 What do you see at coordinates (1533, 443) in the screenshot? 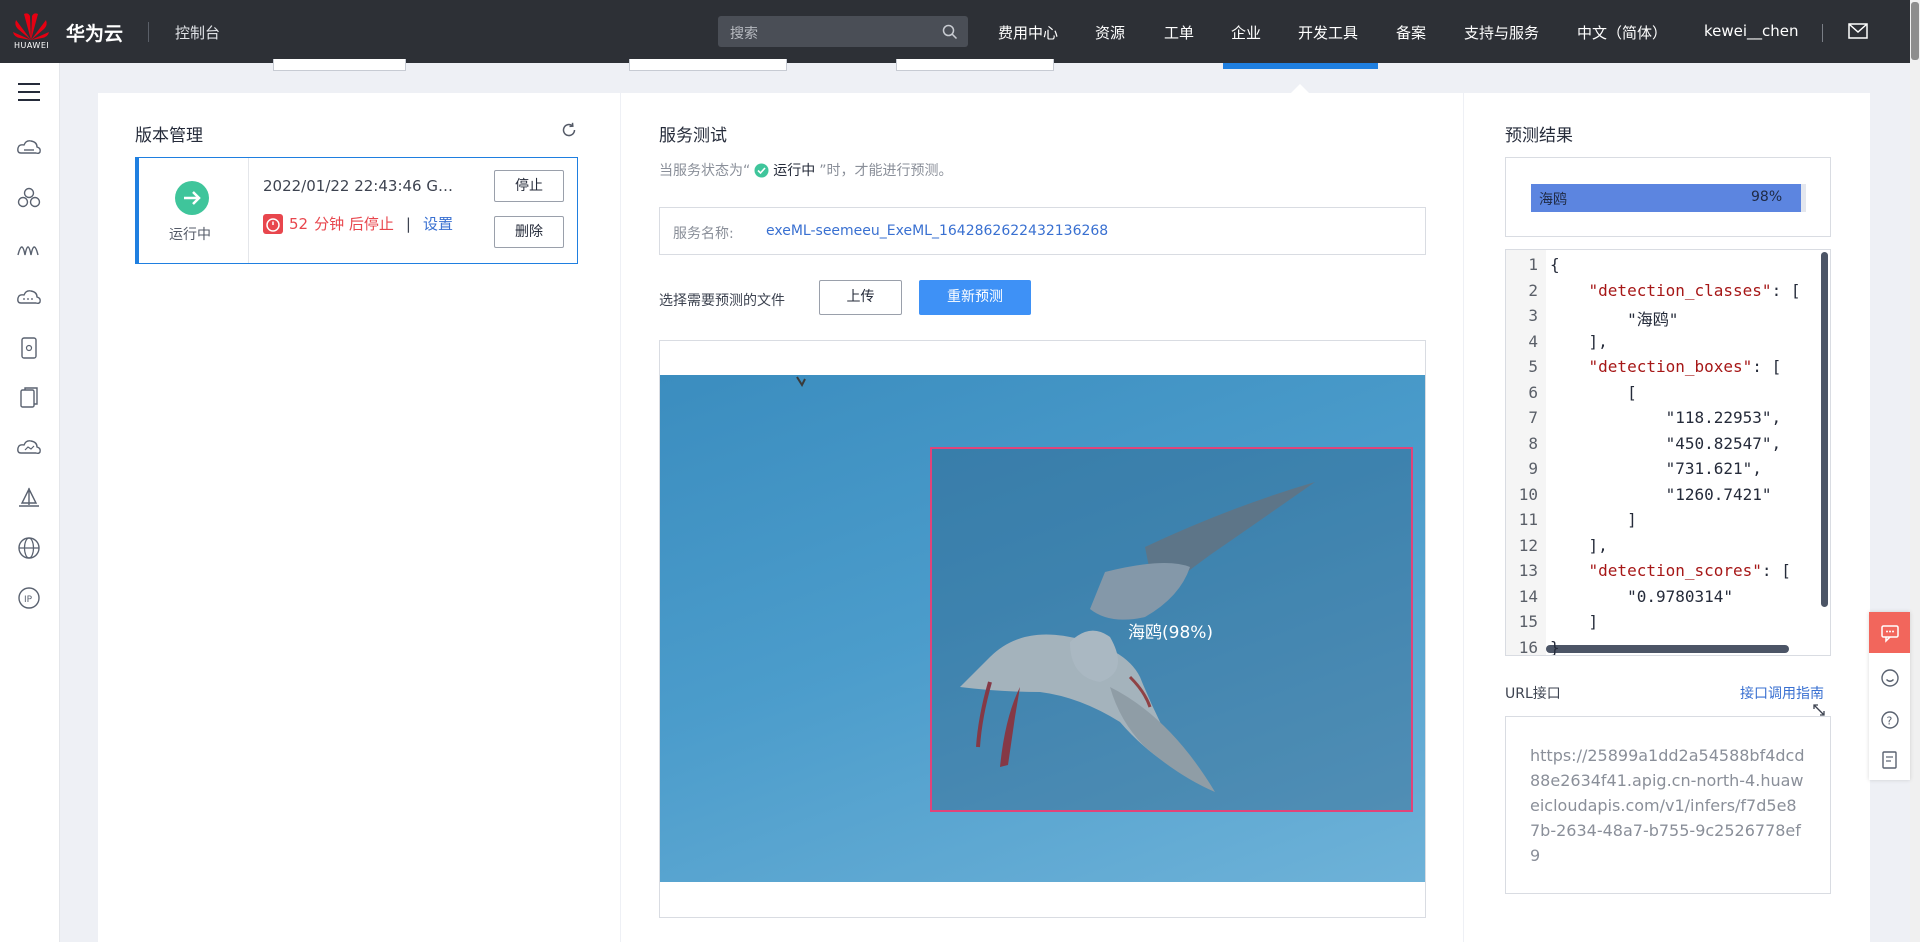
I see `line-number: 8` at bounding box center [1533, 443].